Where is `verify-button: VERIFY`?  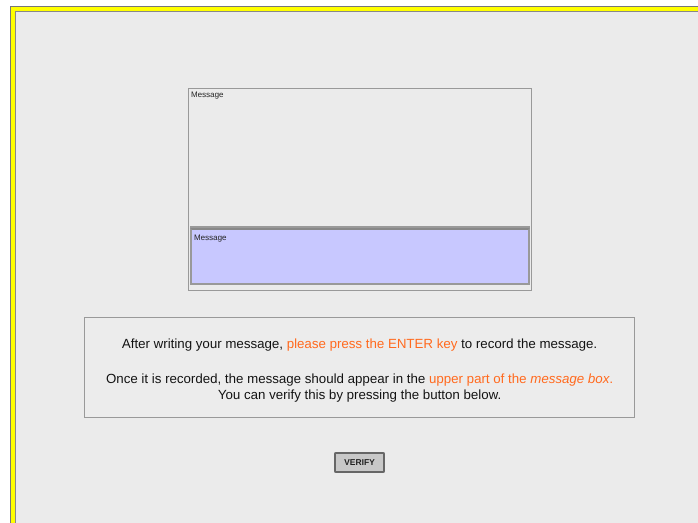
verify-button: VERIFY is located at coordinates (359, 462).